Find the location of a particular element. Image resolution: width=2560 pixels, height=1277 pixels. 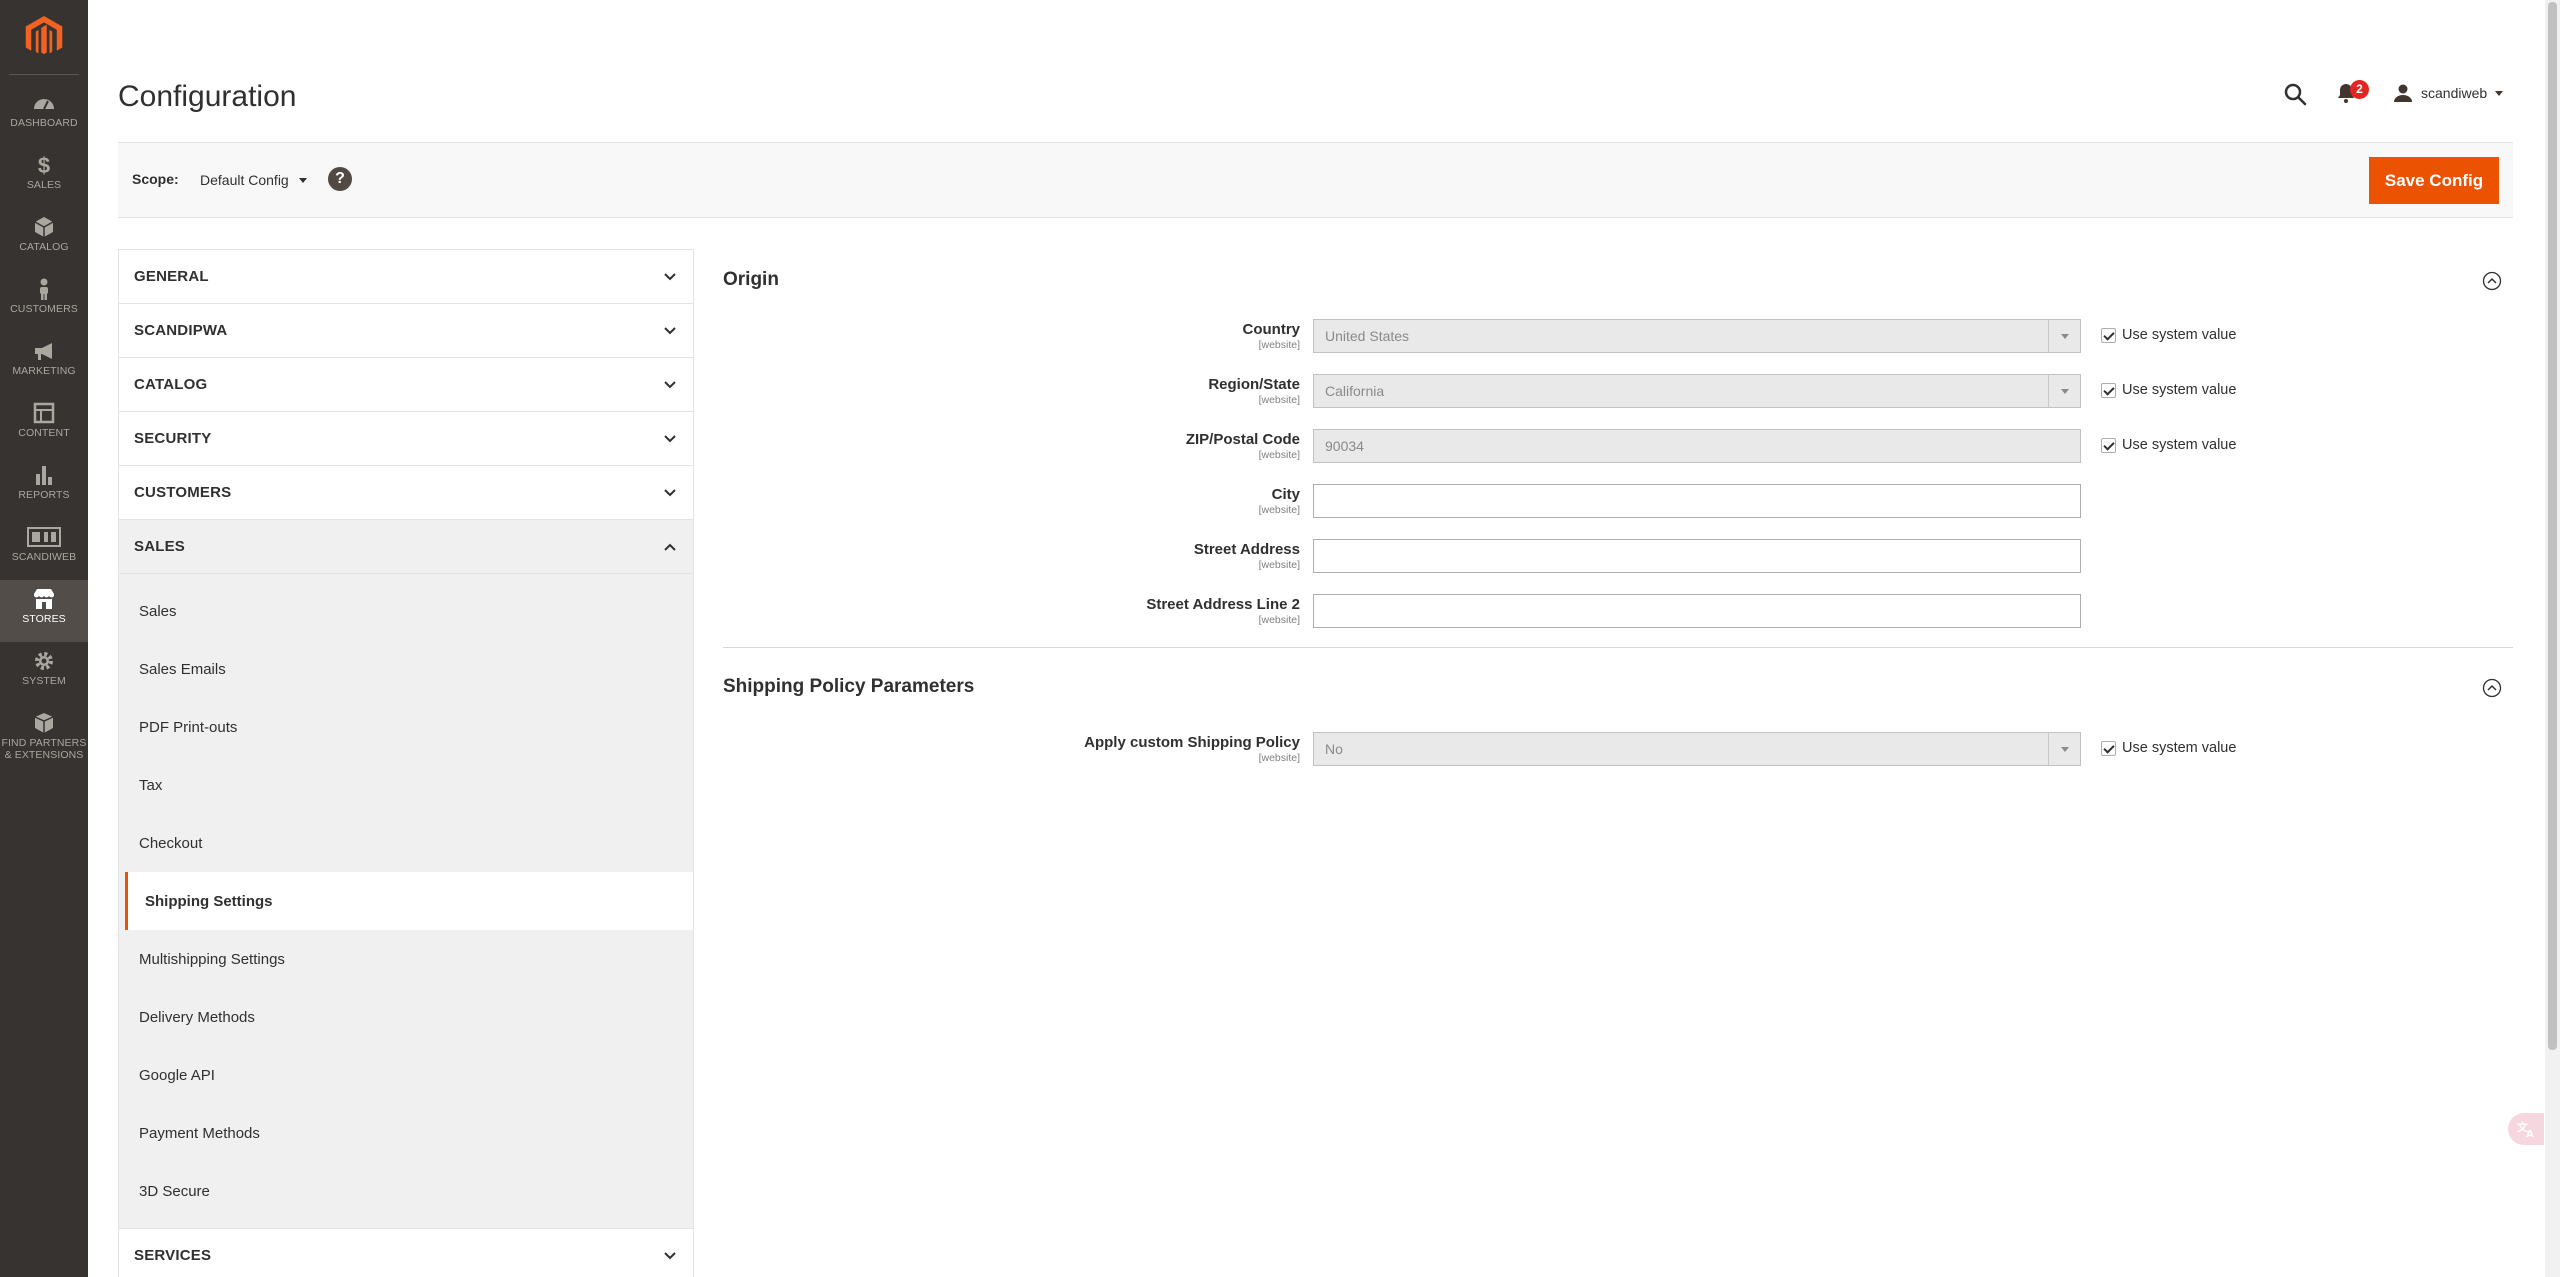

tab-item-multishipping-settings: Multishipping Settings is located at coordinates (406, 959).